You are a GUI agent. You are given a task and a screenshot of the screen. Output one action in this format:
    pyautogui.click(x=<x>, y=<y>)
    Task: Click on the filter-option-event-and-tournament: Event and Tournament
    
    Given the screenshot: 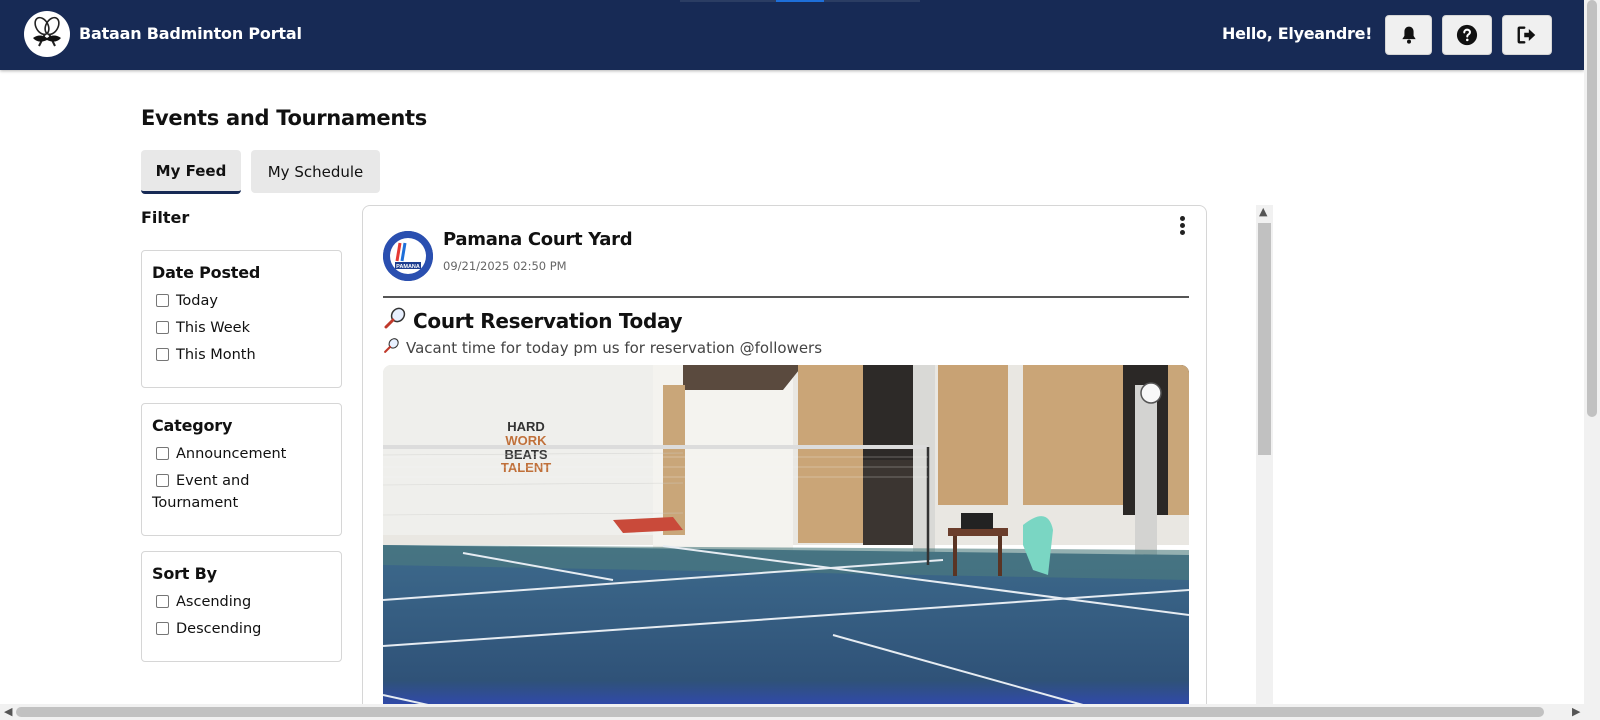 What is the action you would take?
    pyautogui.click(x=241, y=492)
    